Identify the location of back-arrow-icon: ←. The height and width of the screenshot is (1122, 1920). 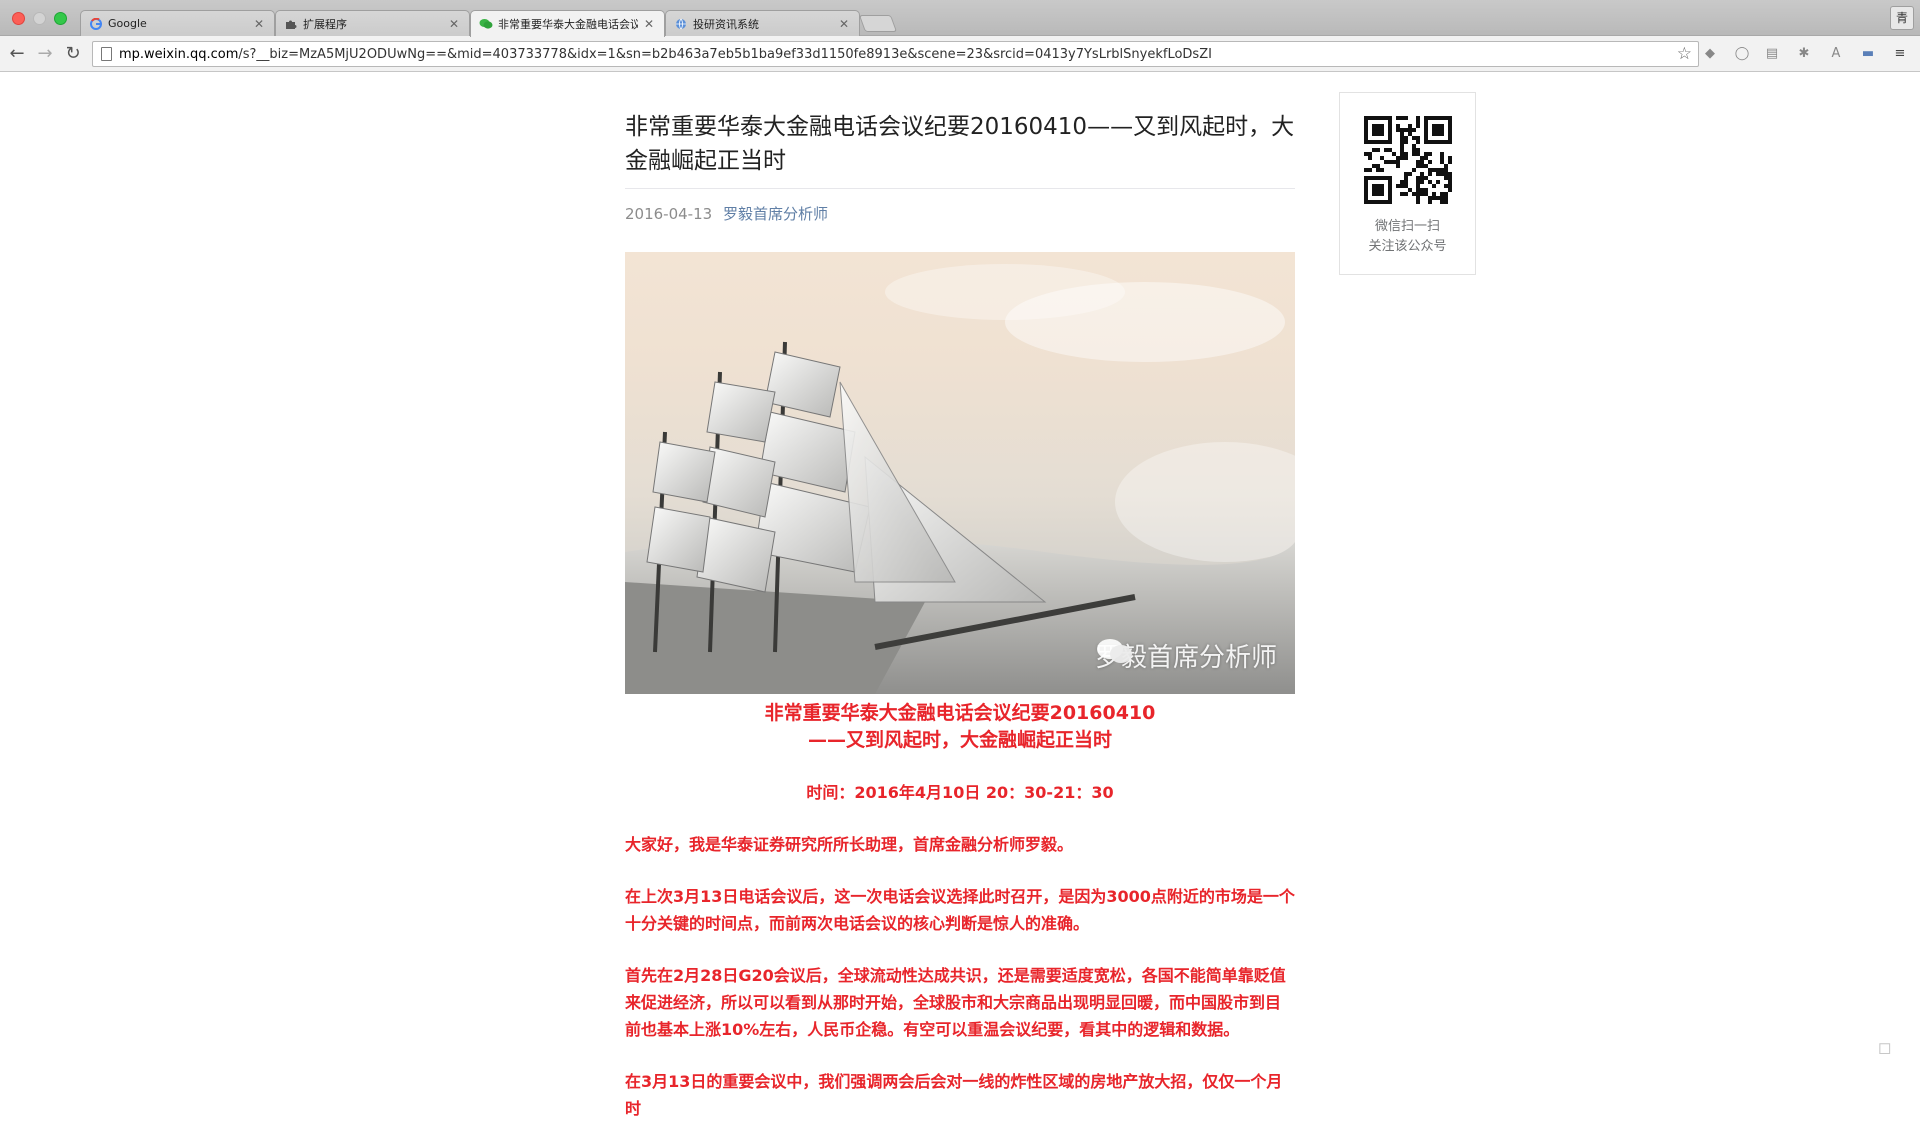
(17, 54).